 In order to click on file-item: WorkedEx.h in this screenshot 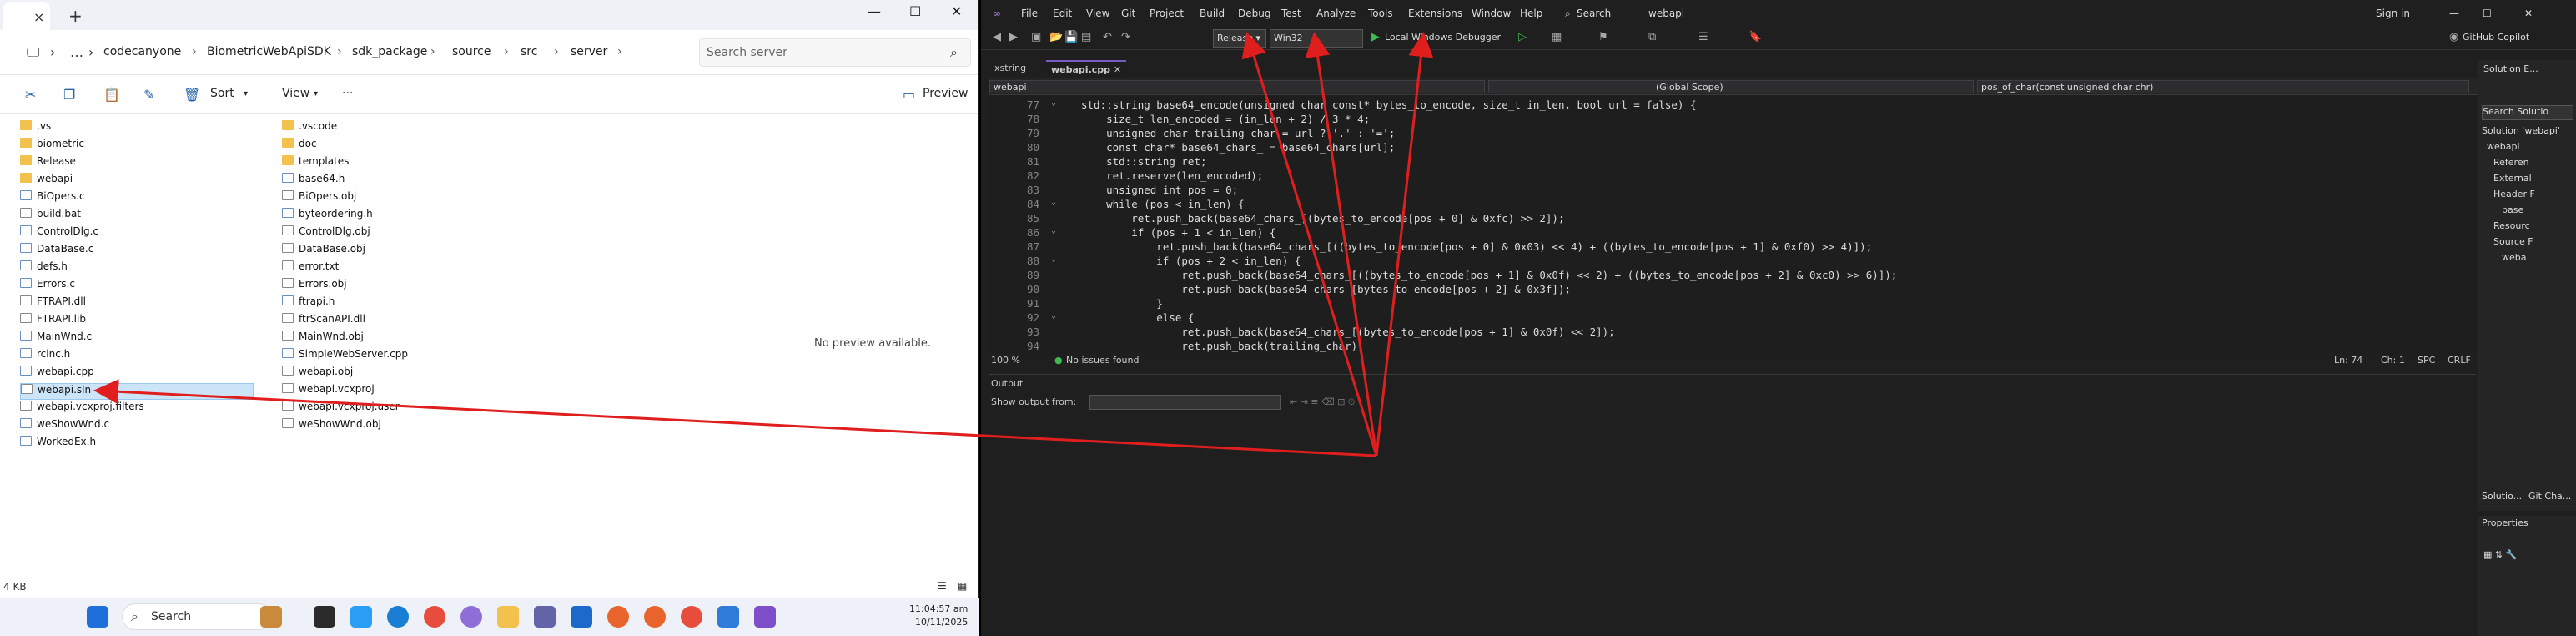, I will do `click(137, 444)`.